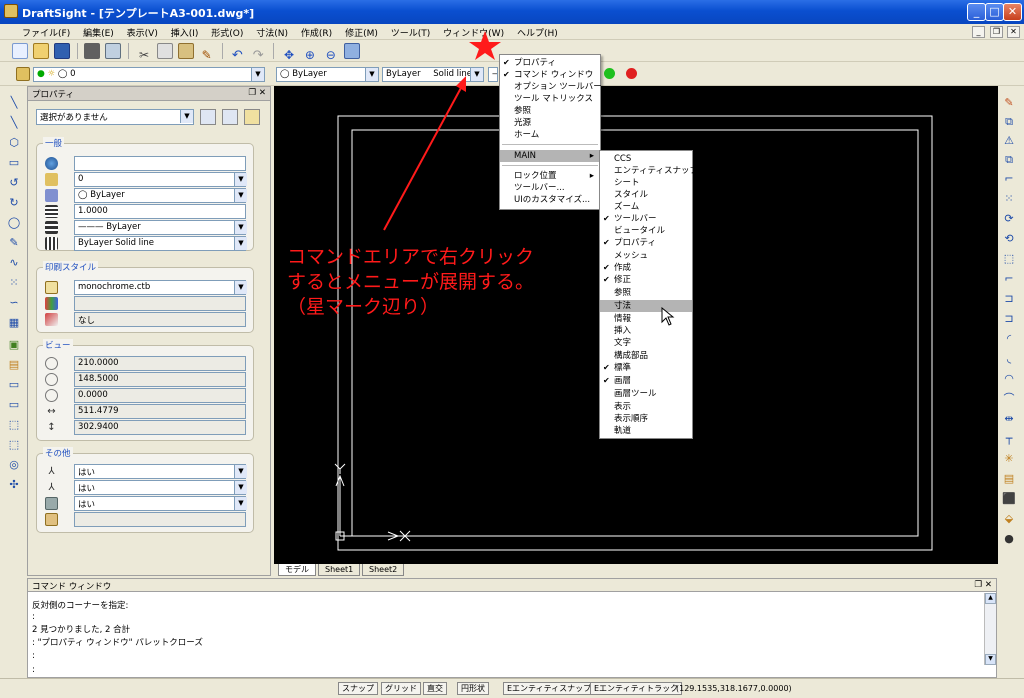  I want to click on shape-icon: ✣, so click(14, 485).